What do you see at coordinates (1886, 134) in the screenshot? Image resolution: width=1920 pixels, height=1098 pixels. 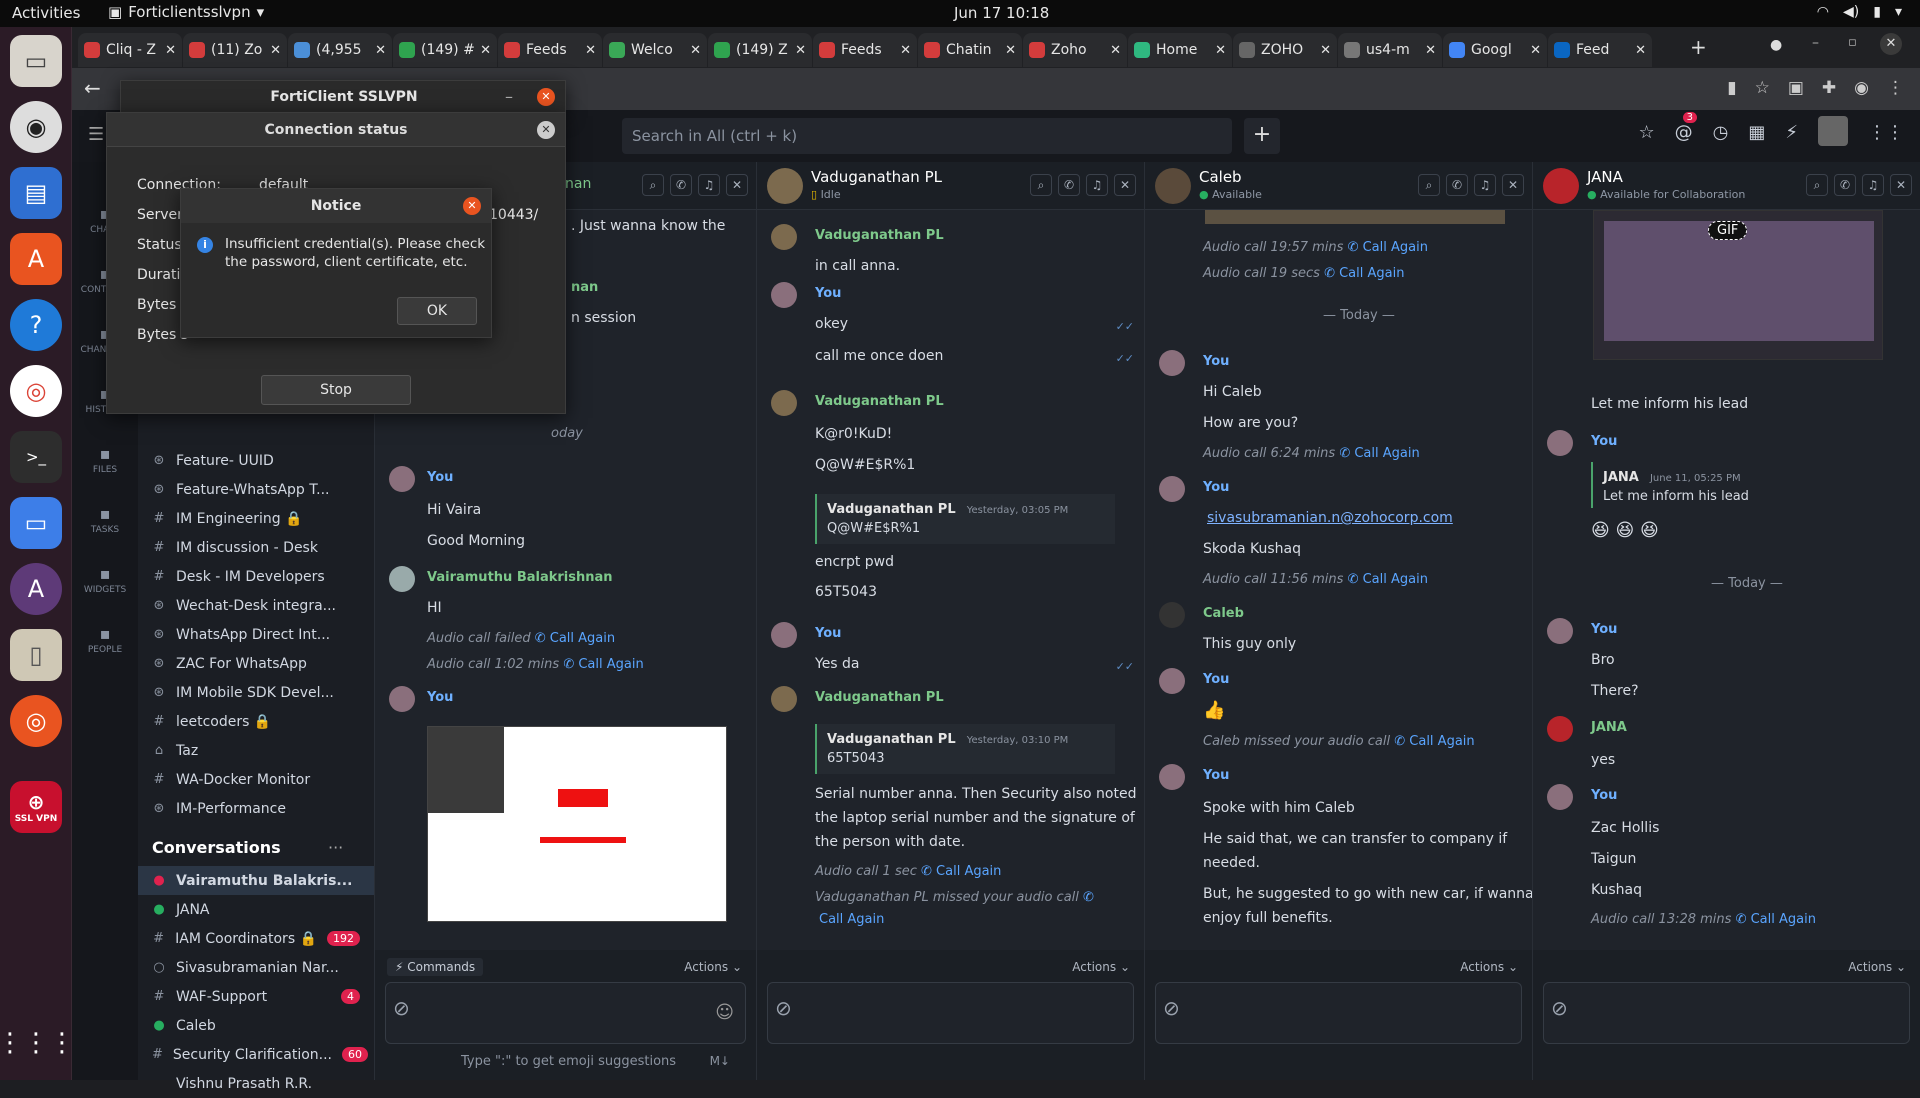 I see `app-grid-icon: ⋮⋮` at bounding box center [1886, 134].